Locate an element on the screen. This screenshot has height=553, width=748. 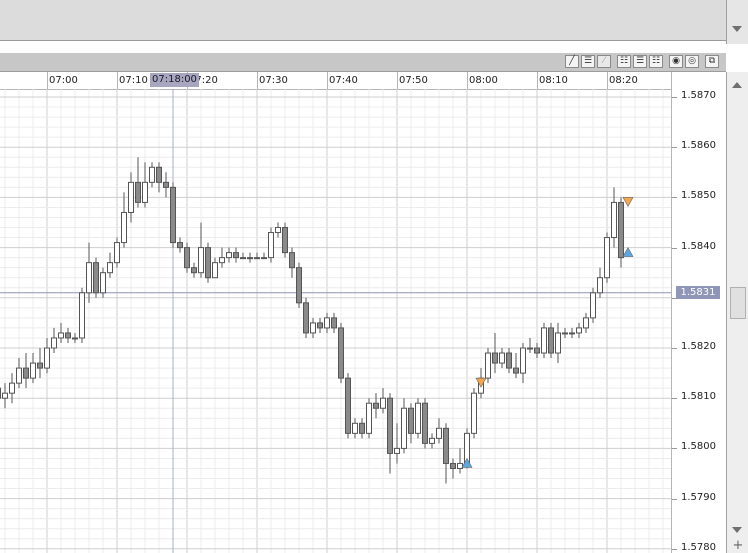
time-tick-label: 08:00 is located at coordinates (483, 80).